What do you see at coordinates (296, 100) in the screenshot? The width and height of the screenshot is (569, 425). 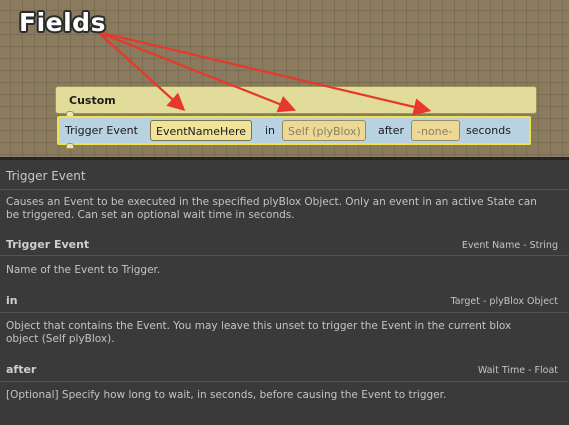 I see `block-header: Custom` at bounding box center [296, 100].